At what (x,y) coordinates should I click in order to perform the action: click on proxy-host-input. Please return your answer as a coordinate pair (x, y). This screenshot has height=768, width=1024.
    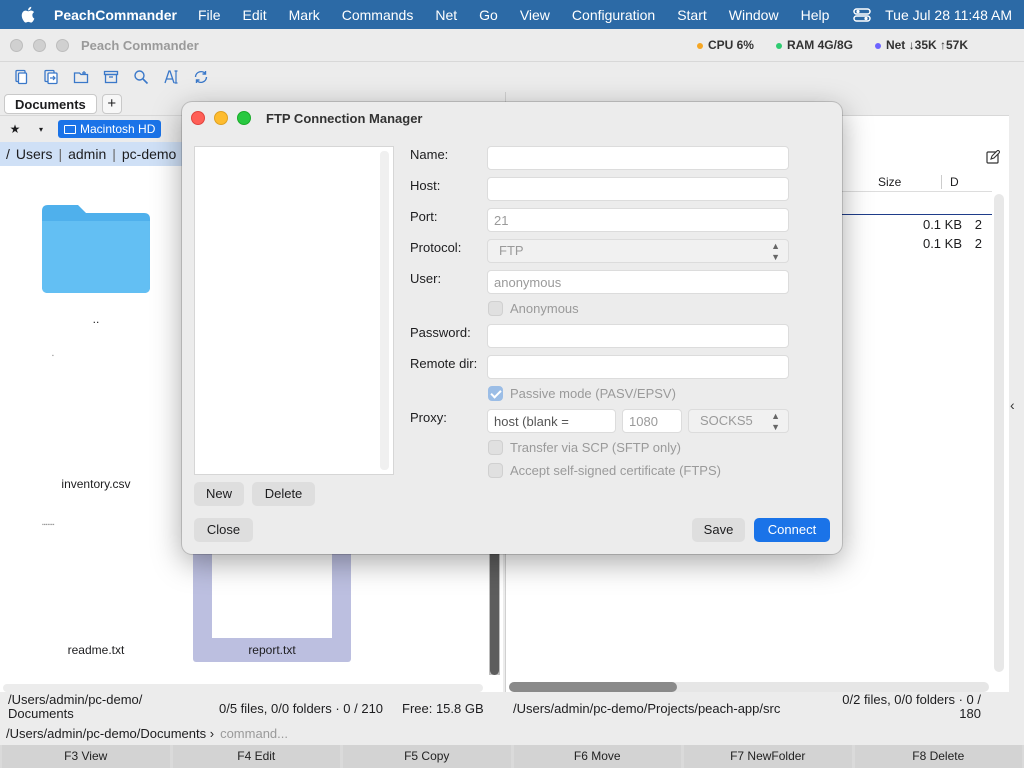
    Looking at the image, I should click on (551, 421).